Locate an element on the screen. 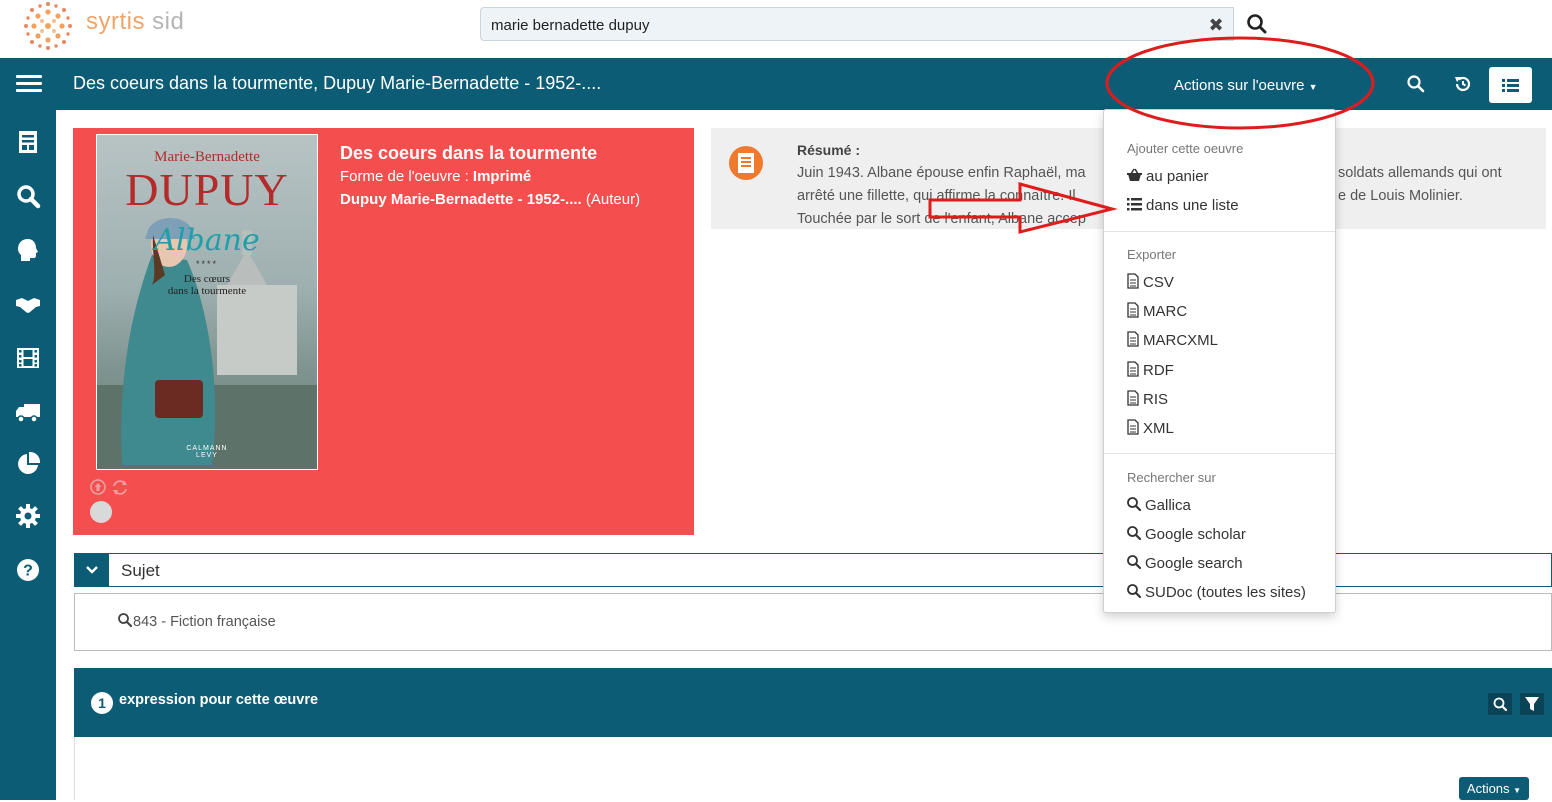 This screenshot has height=802, width=1552. sidebar: ? is located at coordinates (28, 455).